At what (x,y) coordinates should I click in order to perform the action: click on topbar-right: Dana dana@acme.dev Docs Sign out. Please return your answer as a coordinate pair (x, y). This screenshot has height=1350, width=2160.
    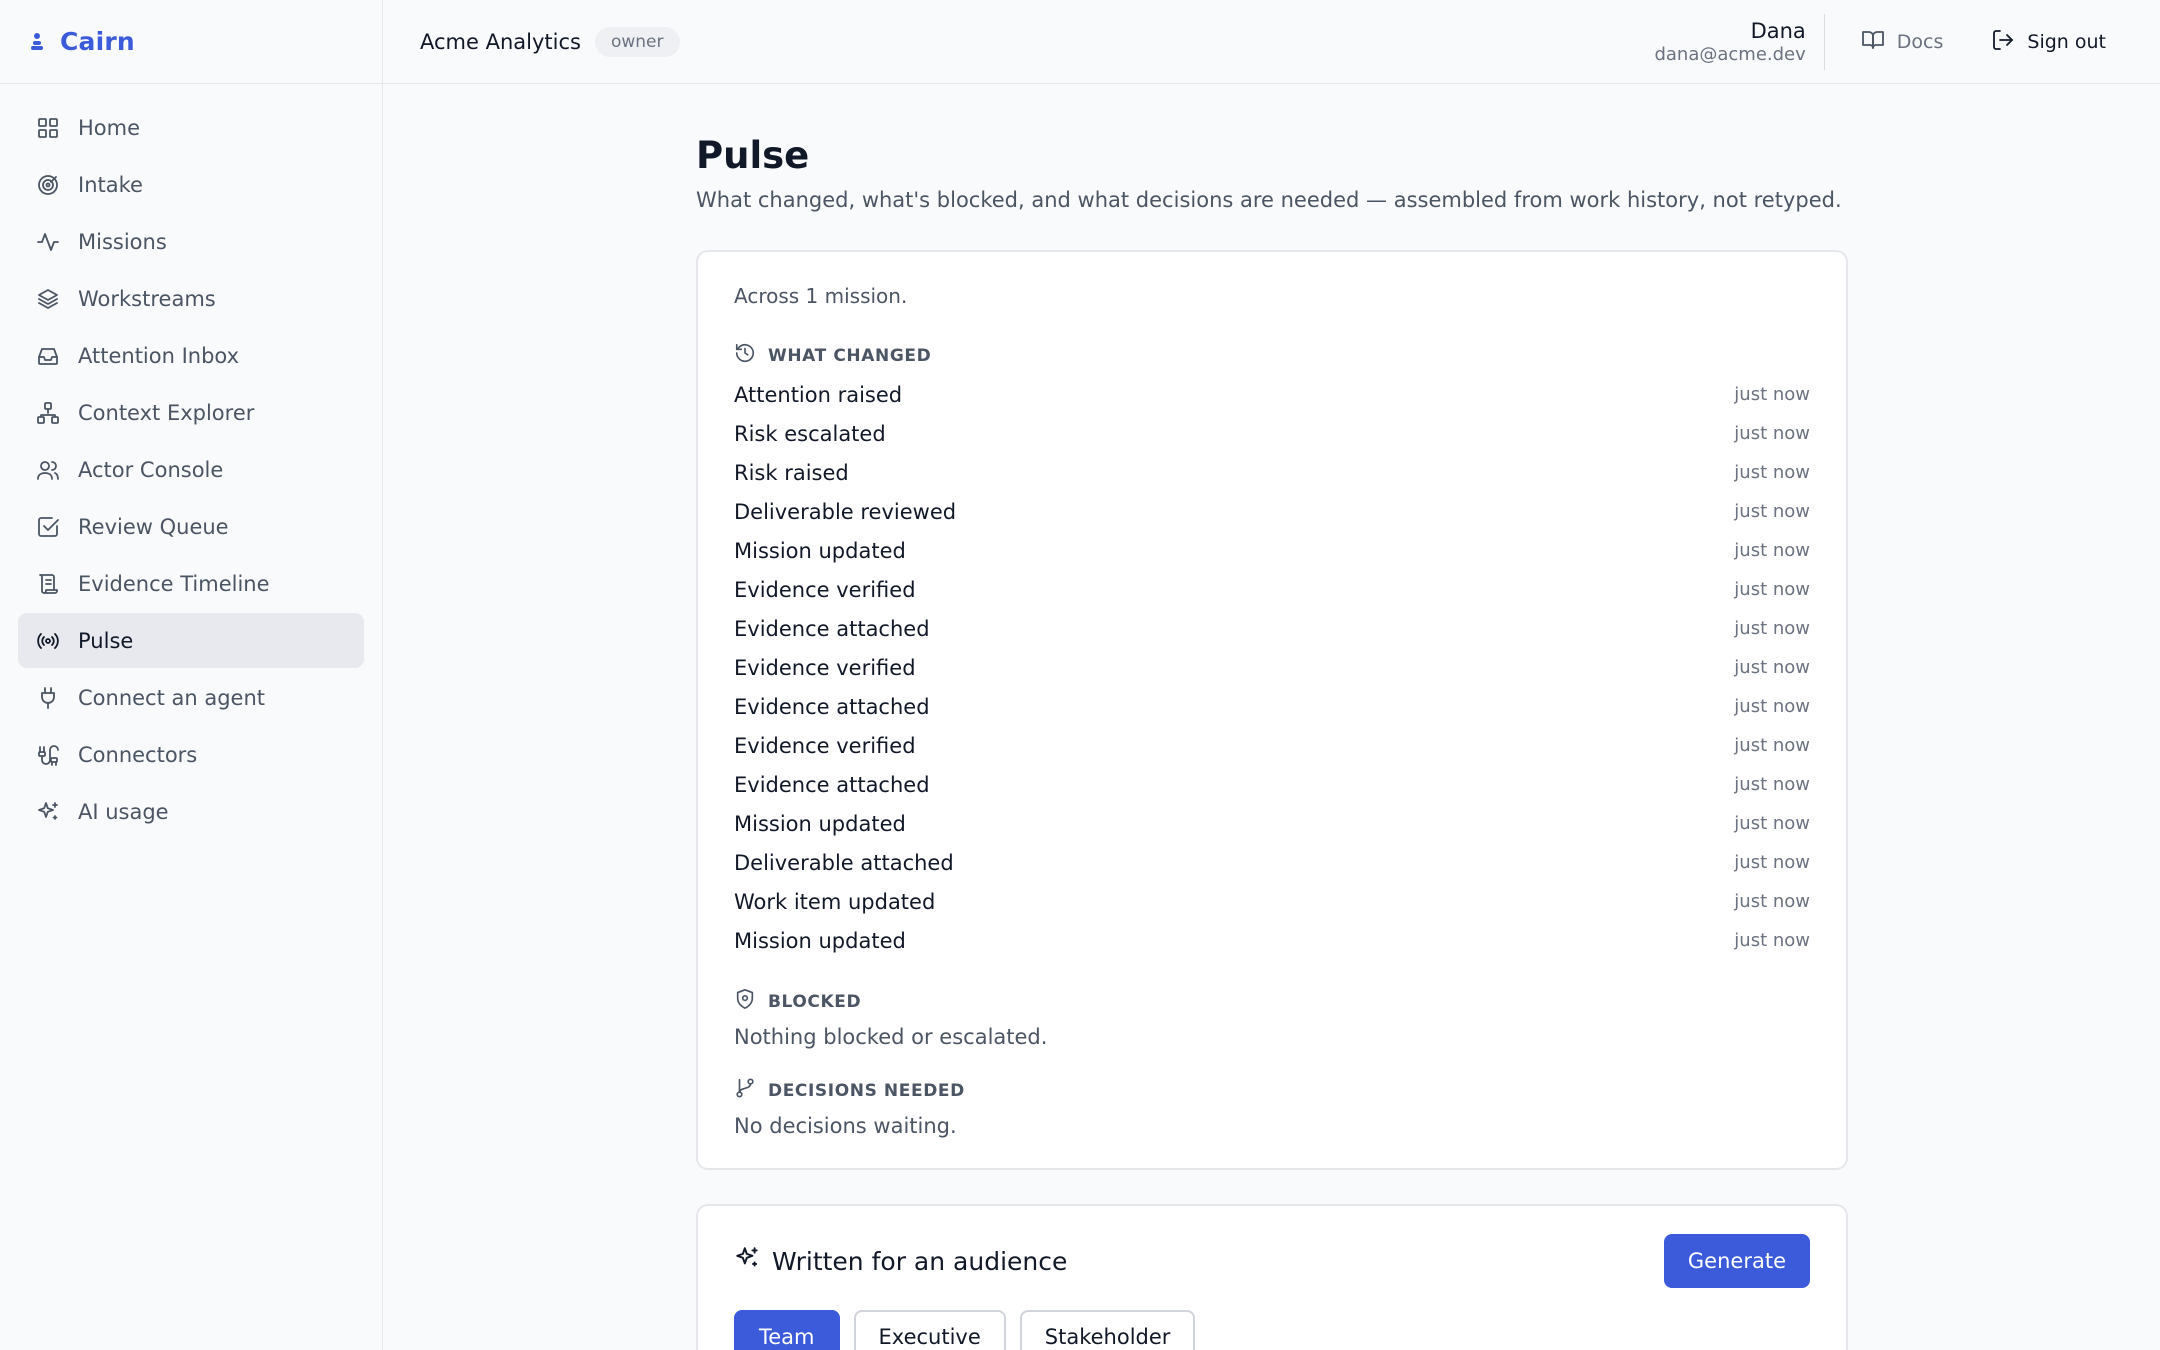
    Looking at the image, I should click on (1907, 42).